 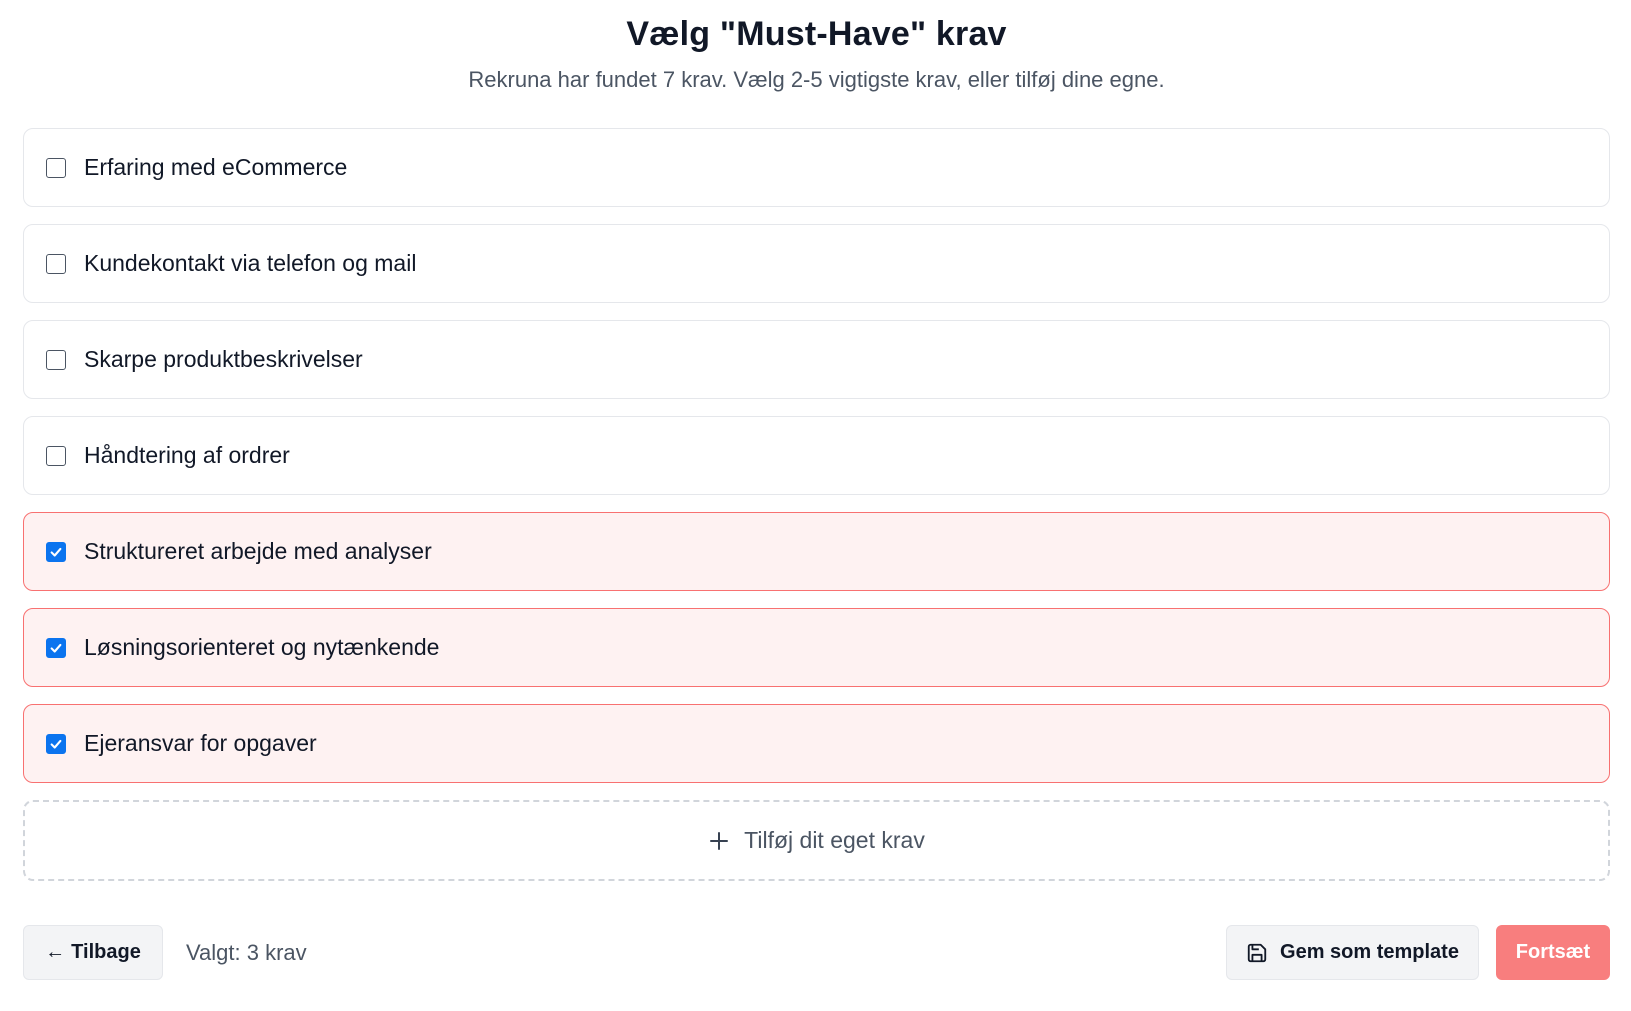 I want to click on plus-icon, so click(x=719, y=840).